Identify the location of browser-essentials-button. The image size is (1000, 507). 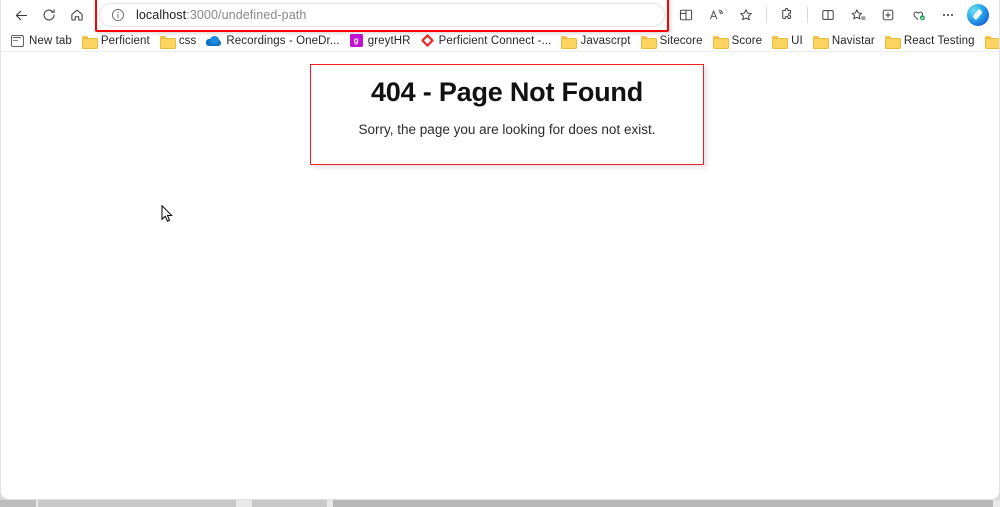
(828, 15).